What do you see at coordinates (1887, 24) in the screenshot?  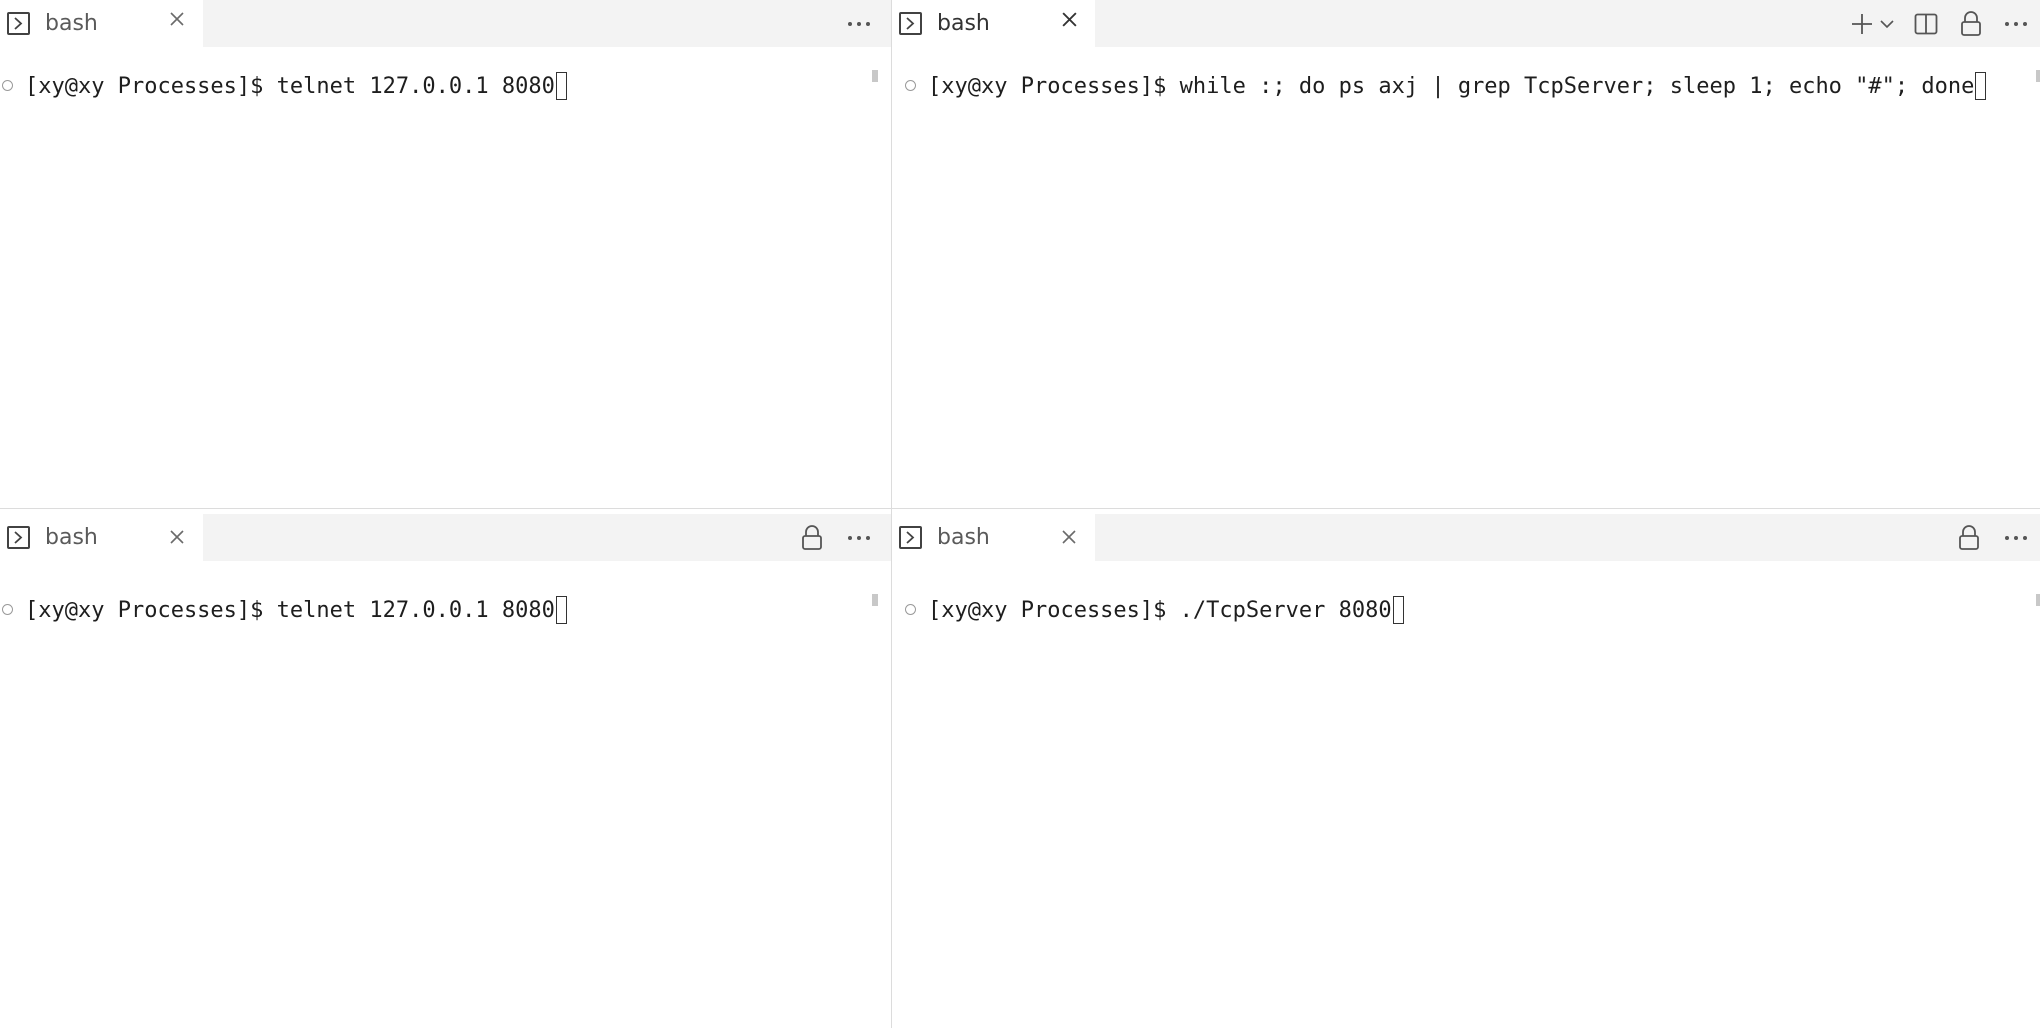 I see `chevron-down-icon` at bounding box center [1887, 24].